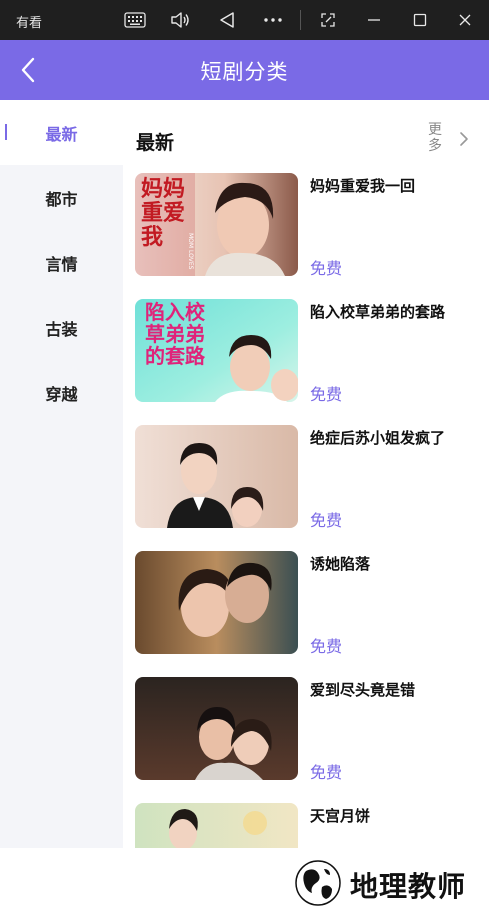 Image resolution: width=489 pixels, height=913 pixels. I want to click on poster-title: 妈妈重爱我, so click(163, 213).